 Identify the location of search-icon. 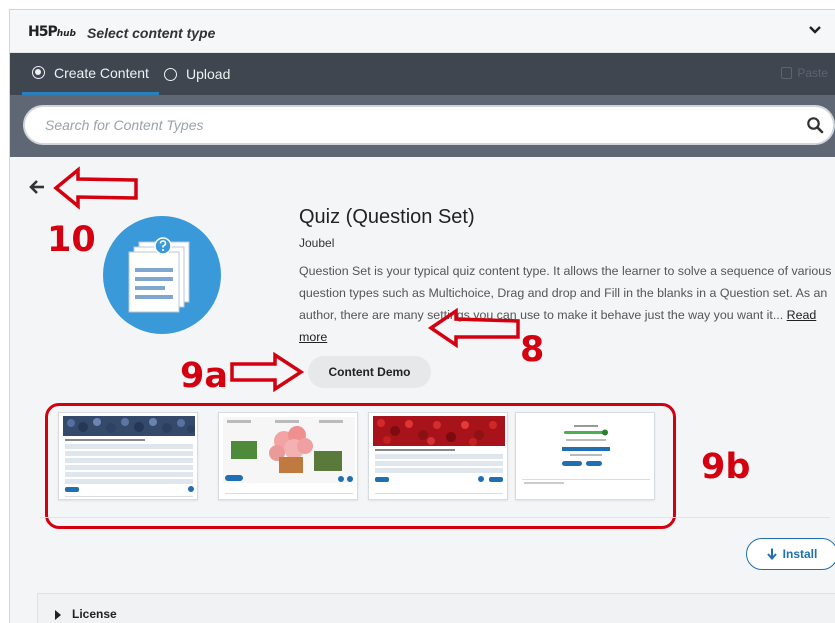
(815, 125).